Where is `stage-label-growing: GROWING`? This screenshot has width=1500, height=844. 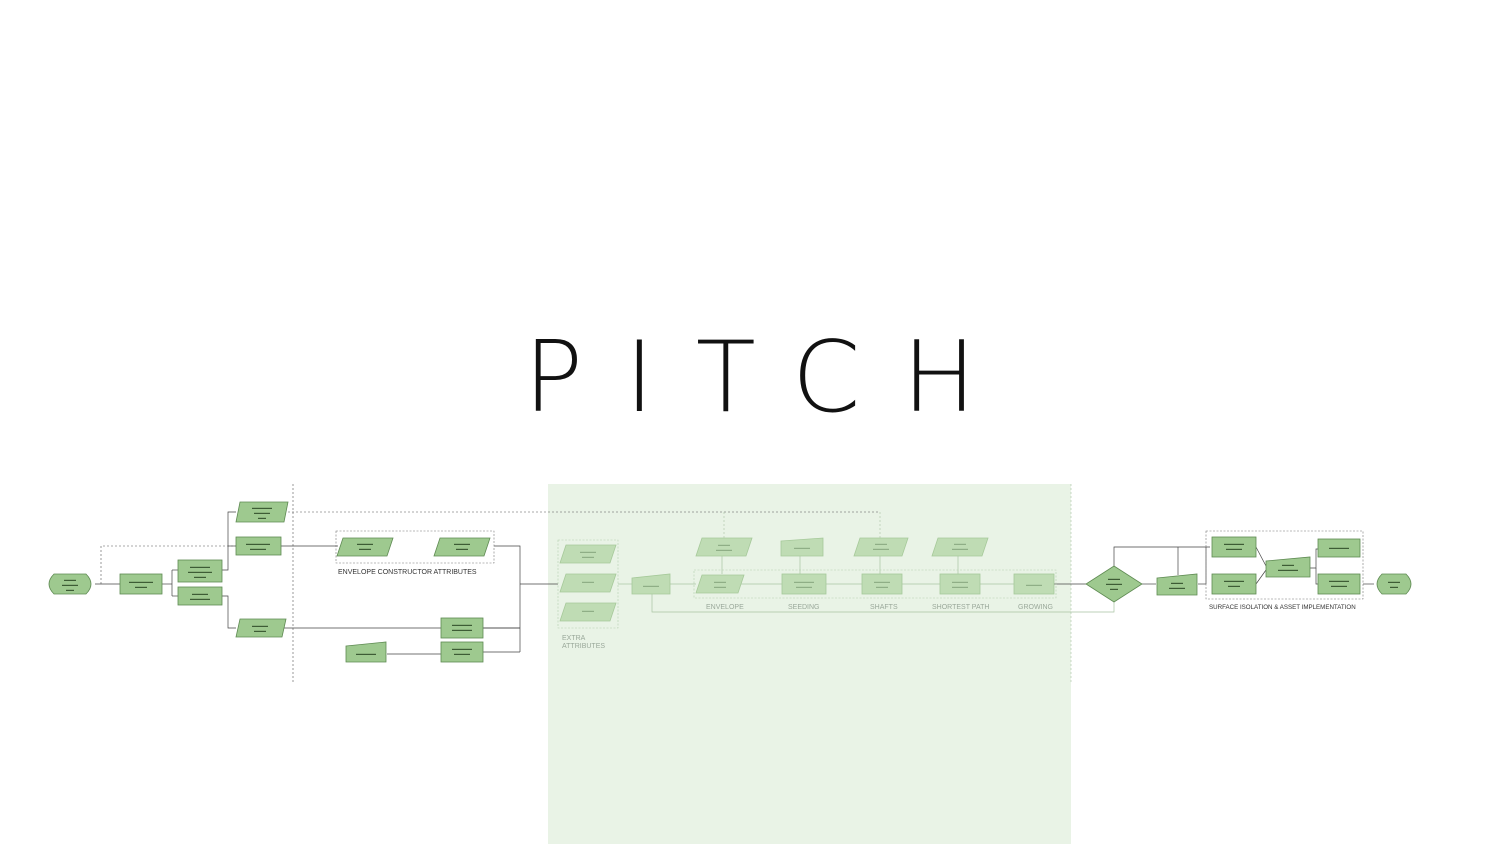
stage-label-growing: GROWING is located at coordinates (1035, 607).